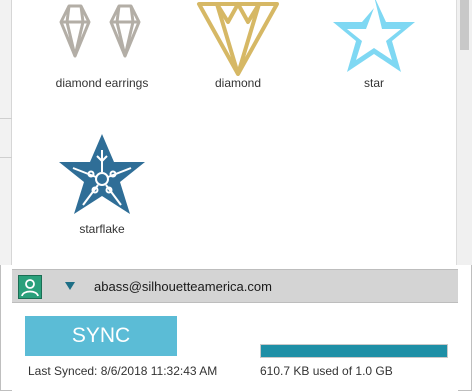 This screenshot has height=391, width=472. Describe the element at coordinates (102, 174) in the screenshot. I see `starflake-icon` at that location.